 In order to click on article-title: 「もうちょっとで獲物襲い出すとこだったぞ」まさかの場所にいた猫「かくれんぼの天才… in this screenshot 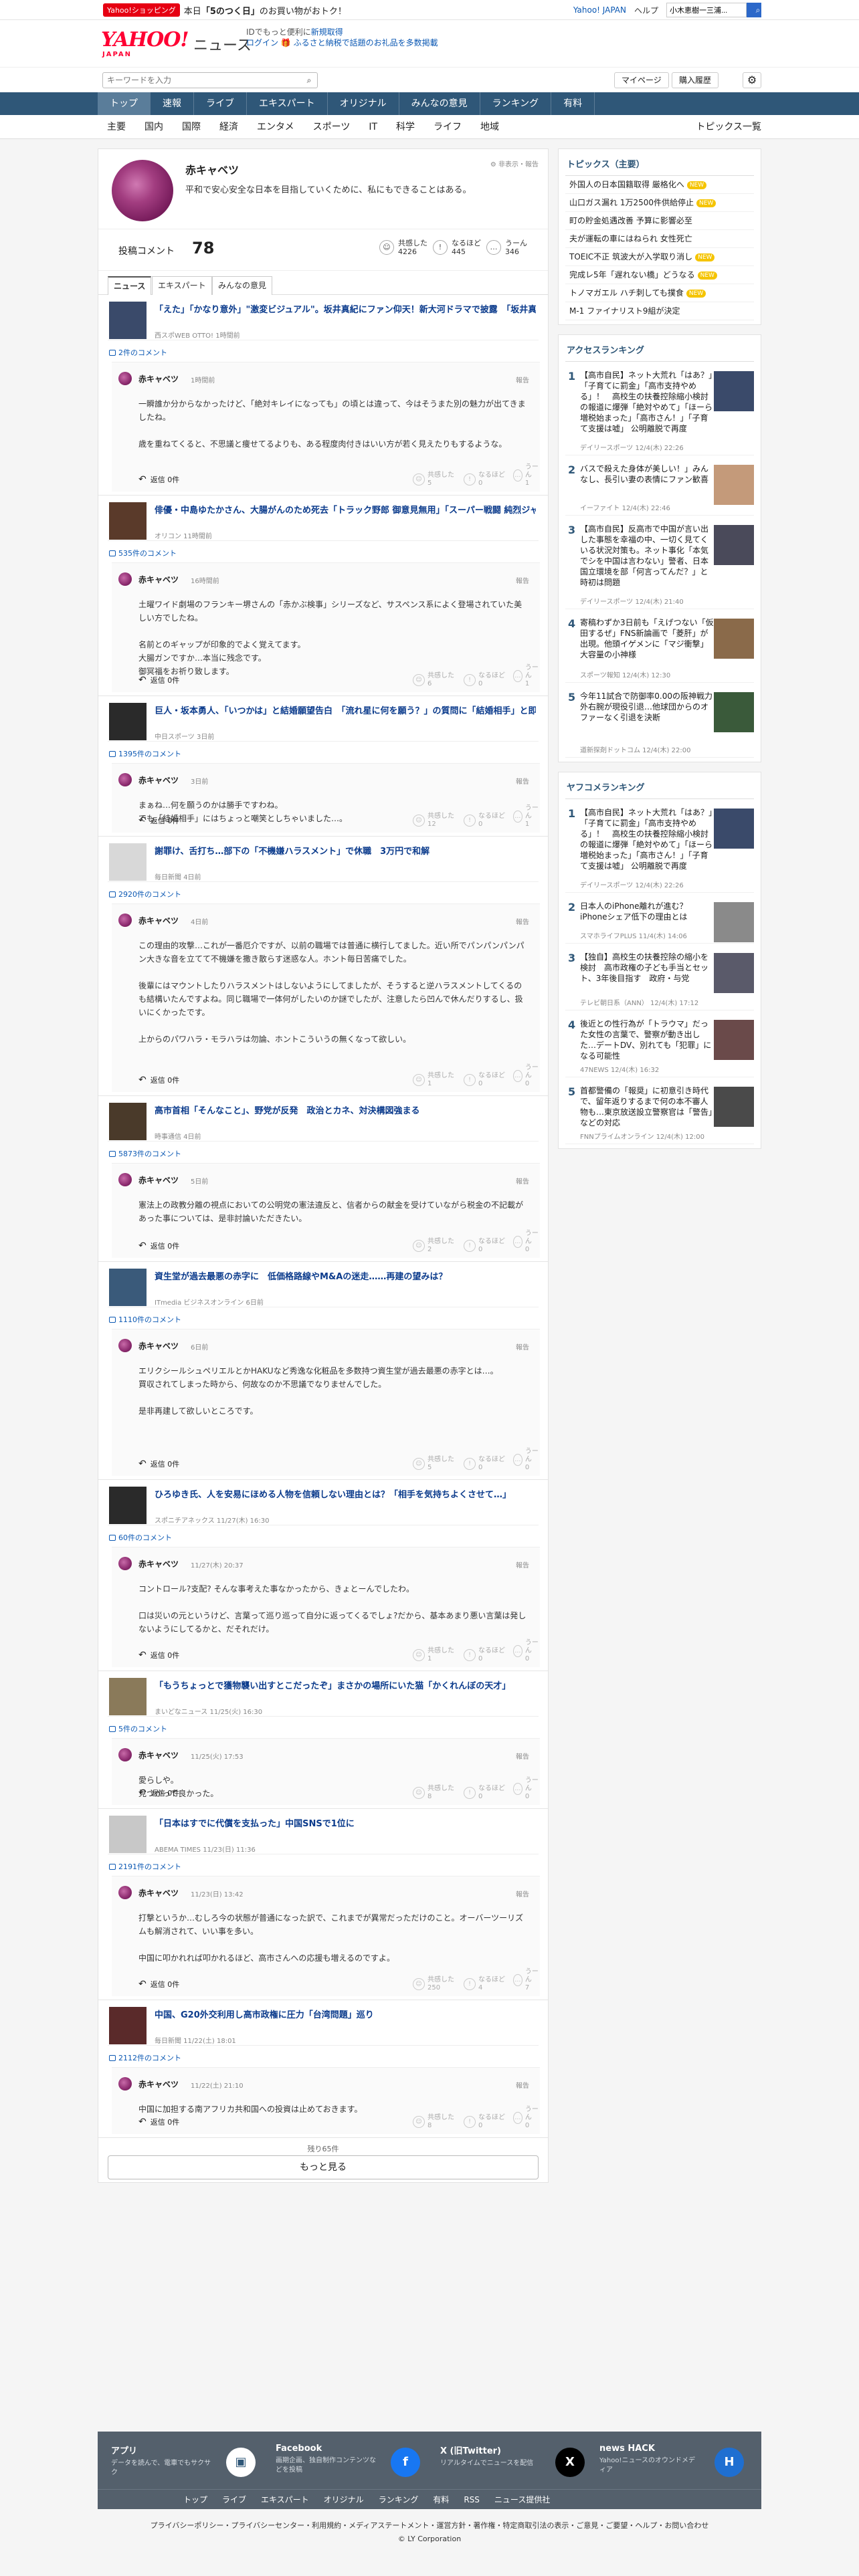, I will do `click(345, 1687)`.